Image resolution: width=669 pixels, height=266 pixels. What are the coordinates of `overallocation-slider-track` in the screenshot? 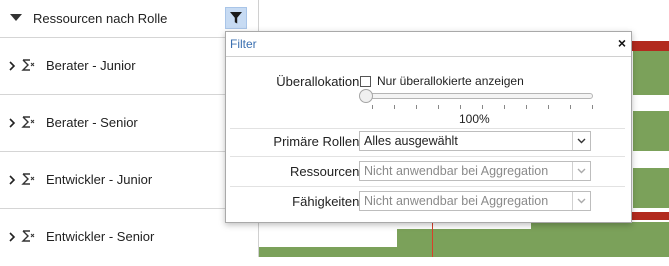 It's located at (479, 96).